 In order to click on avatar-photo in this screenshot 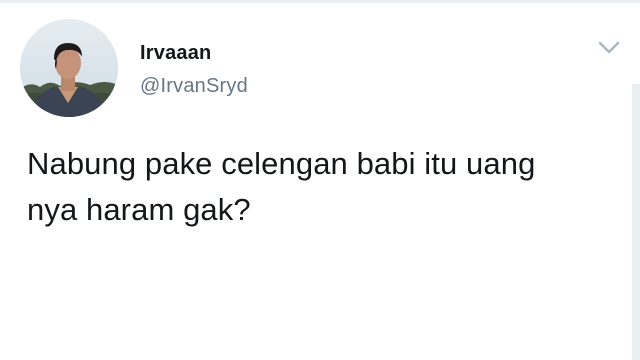, I will do `click(69, 68)`.